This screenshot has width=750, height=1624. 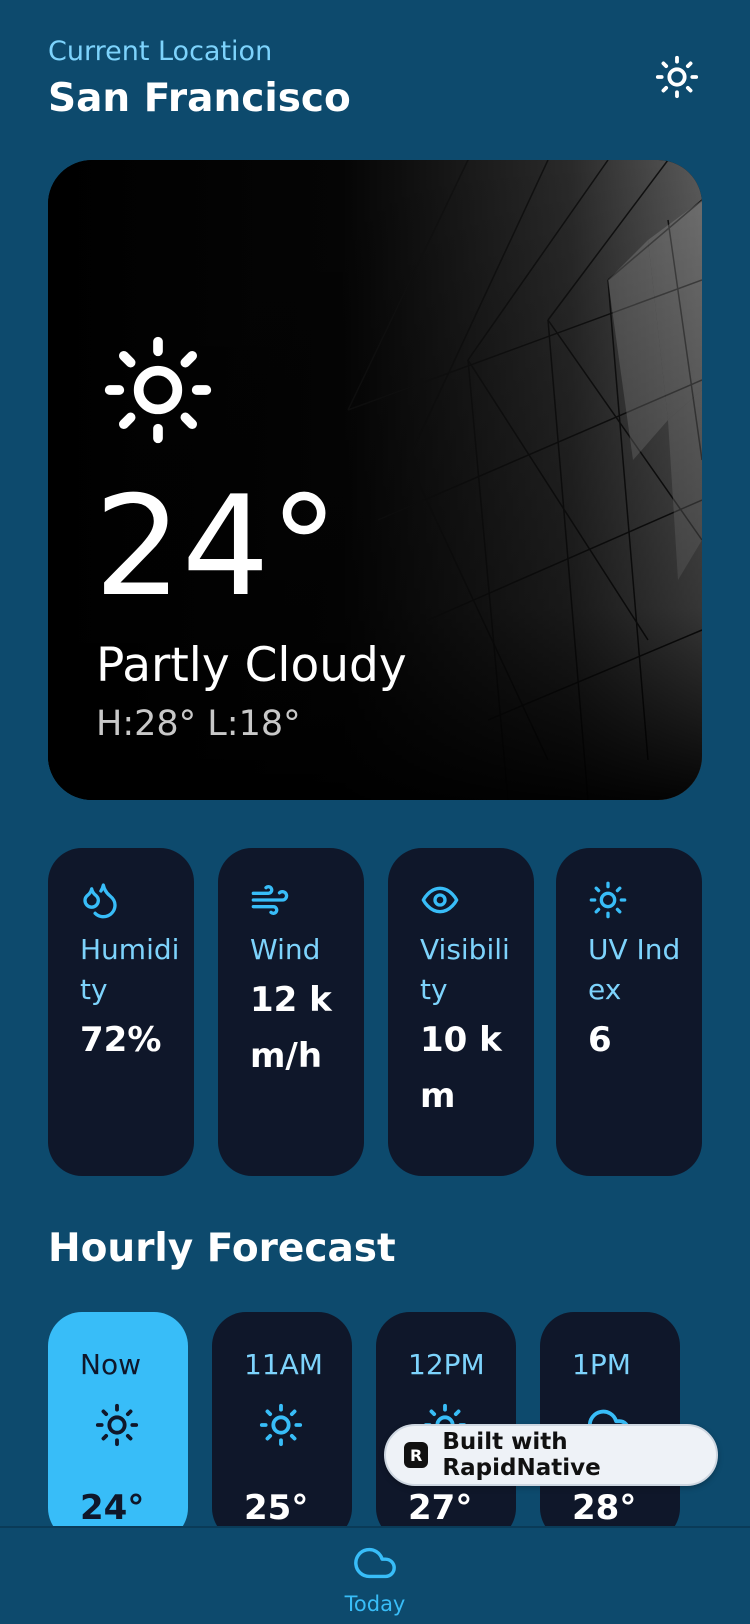 What do you see at coordinates (291, 1028) in the screenshot?
I see `stat-value: 12 km/h` at bounding box center [291, 1028].